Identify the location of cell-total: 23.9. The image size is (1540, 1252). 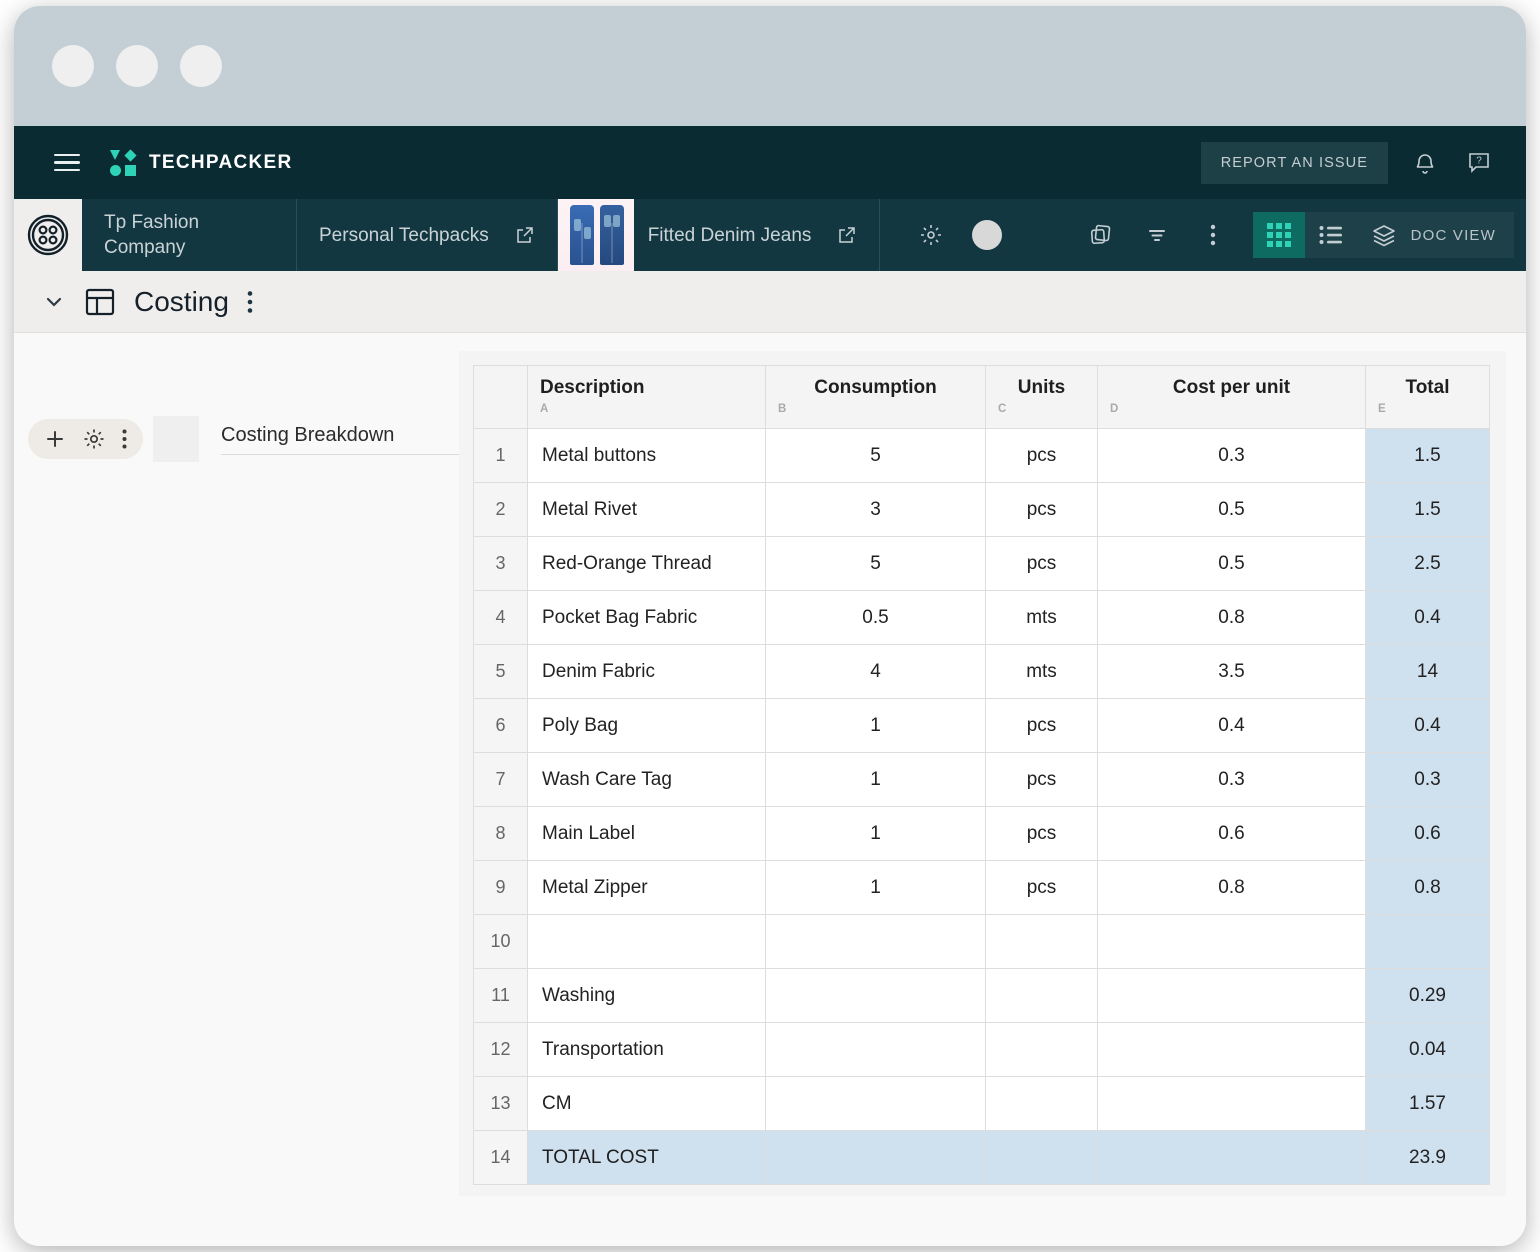
(1427, 1157).